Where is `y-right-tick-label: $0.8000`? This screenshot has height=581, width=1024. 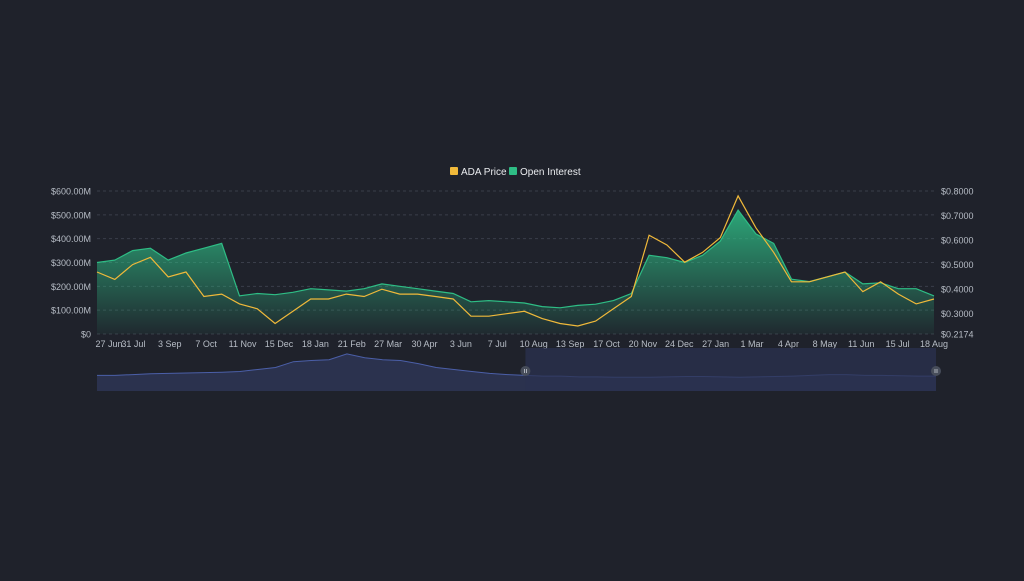 y-right-tick-label: $0.8000 is located at coordinates (957, 192).